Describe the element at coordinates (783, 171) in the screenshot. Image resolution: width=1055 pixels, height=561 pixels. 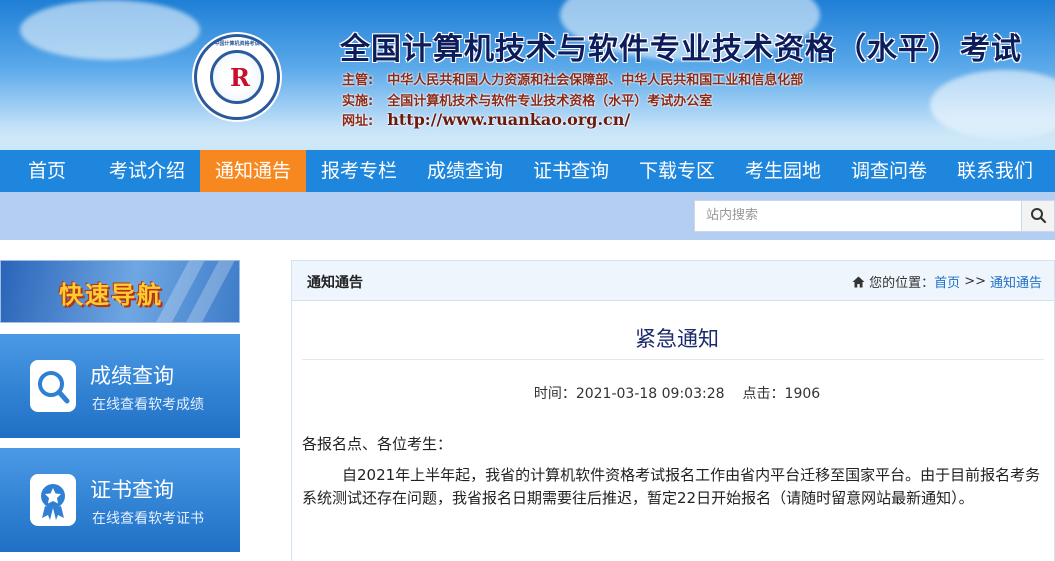
I see `nav-item-candidate-area: 考生园地` at that location.